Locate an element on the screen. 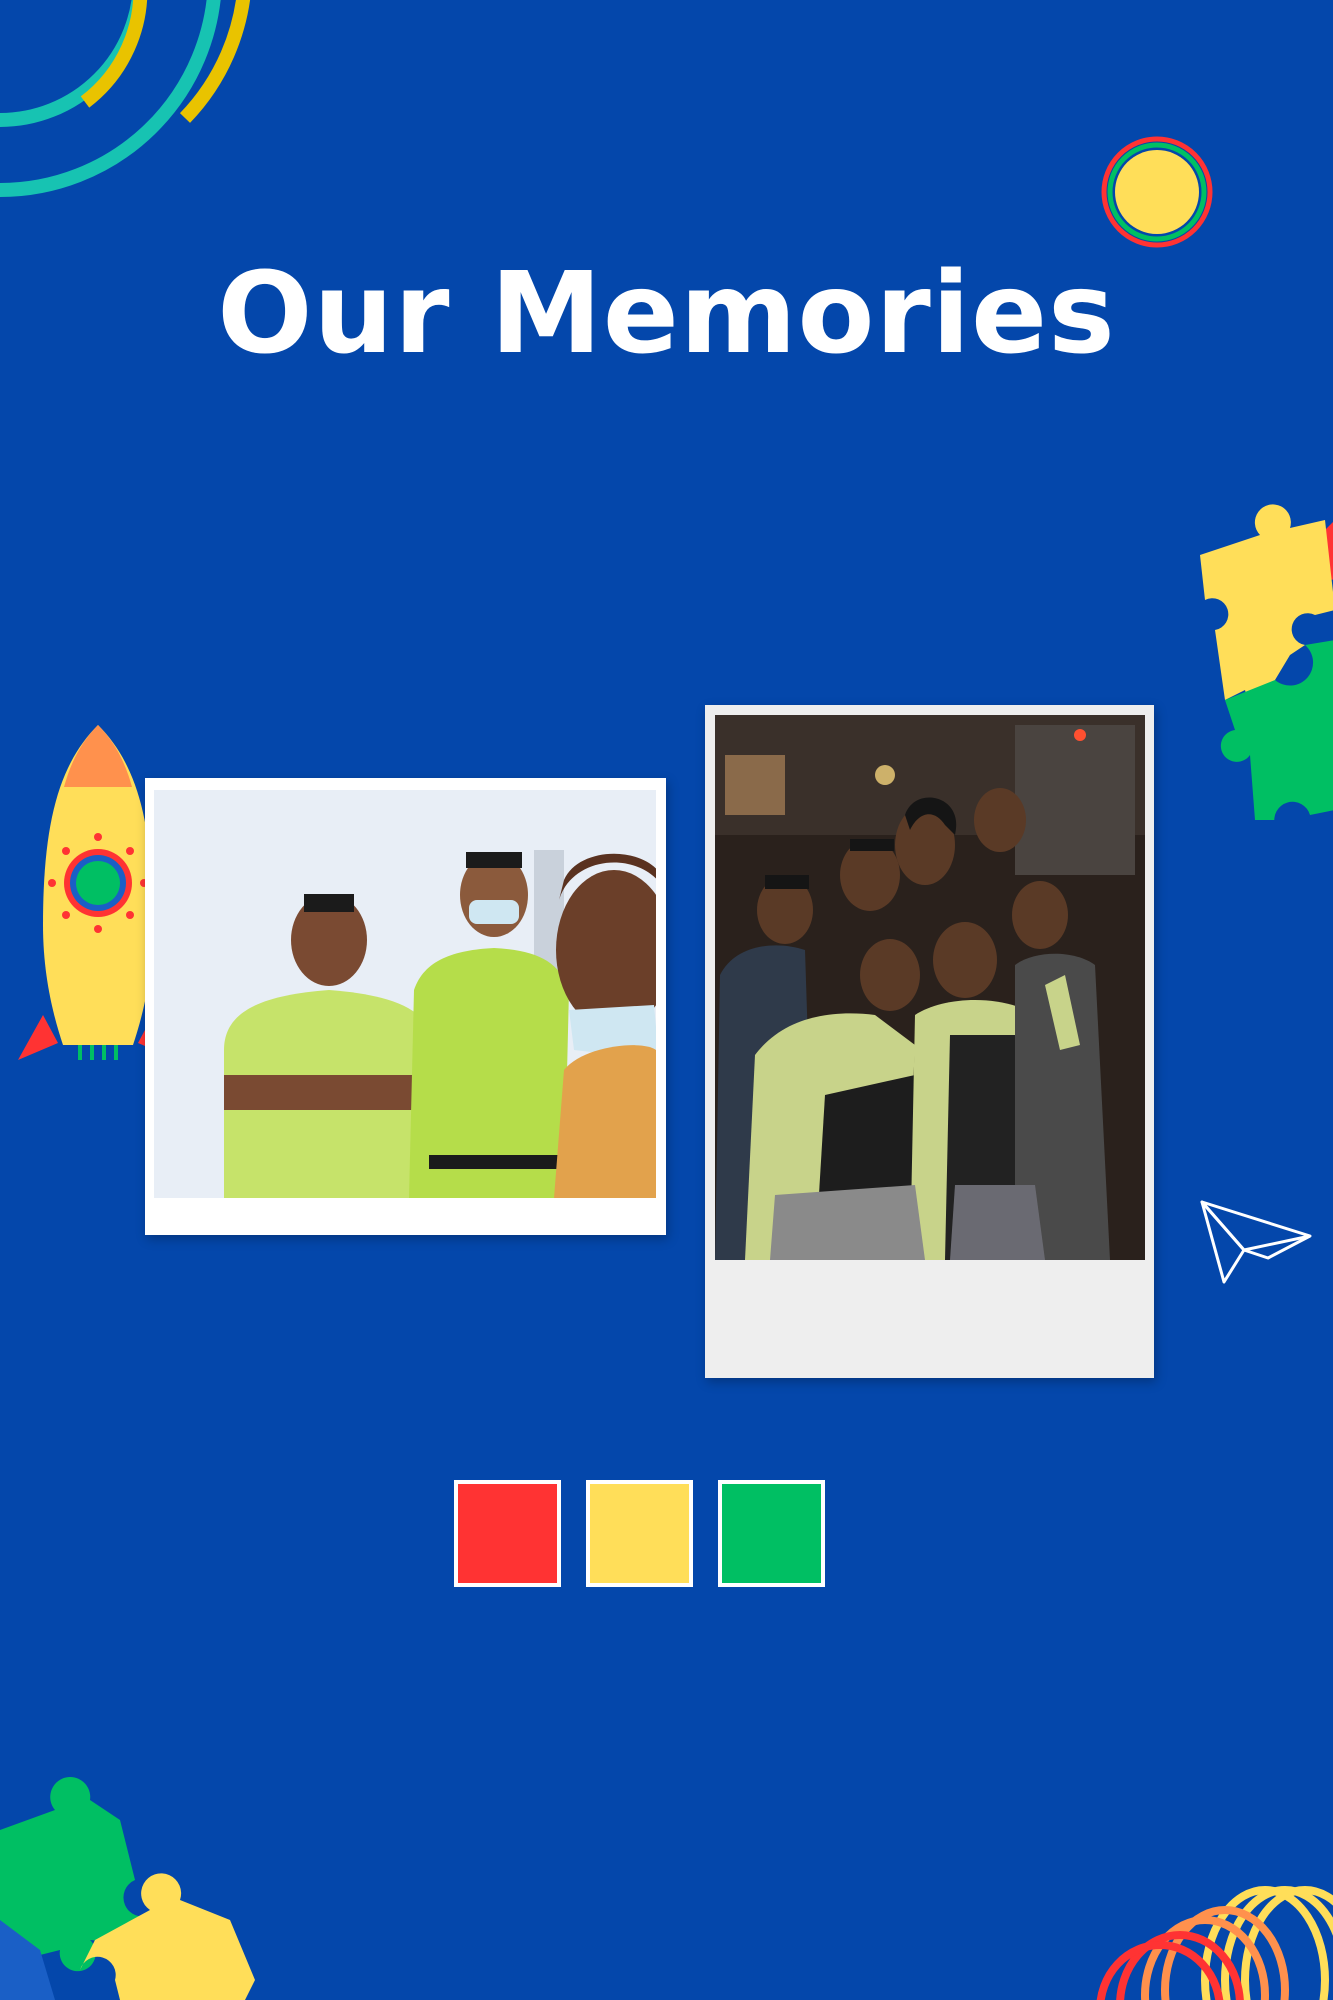  photo-frame-left is located at coordinates (405, 1006).